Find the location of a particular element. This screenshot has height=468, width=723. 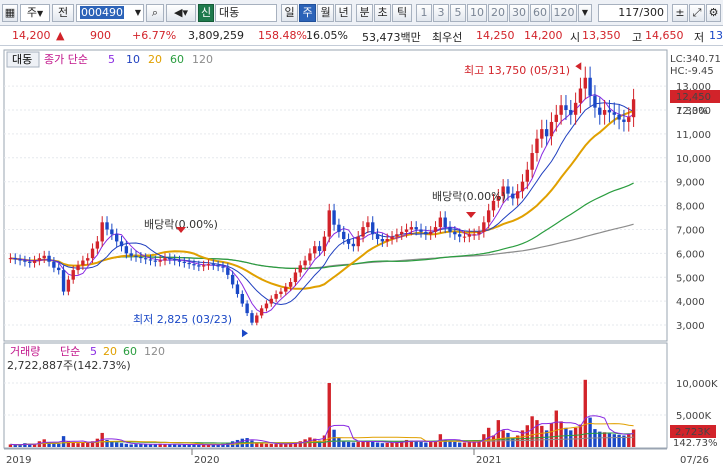

expand-icon: ⤢ is located at coordinates (697, 13).